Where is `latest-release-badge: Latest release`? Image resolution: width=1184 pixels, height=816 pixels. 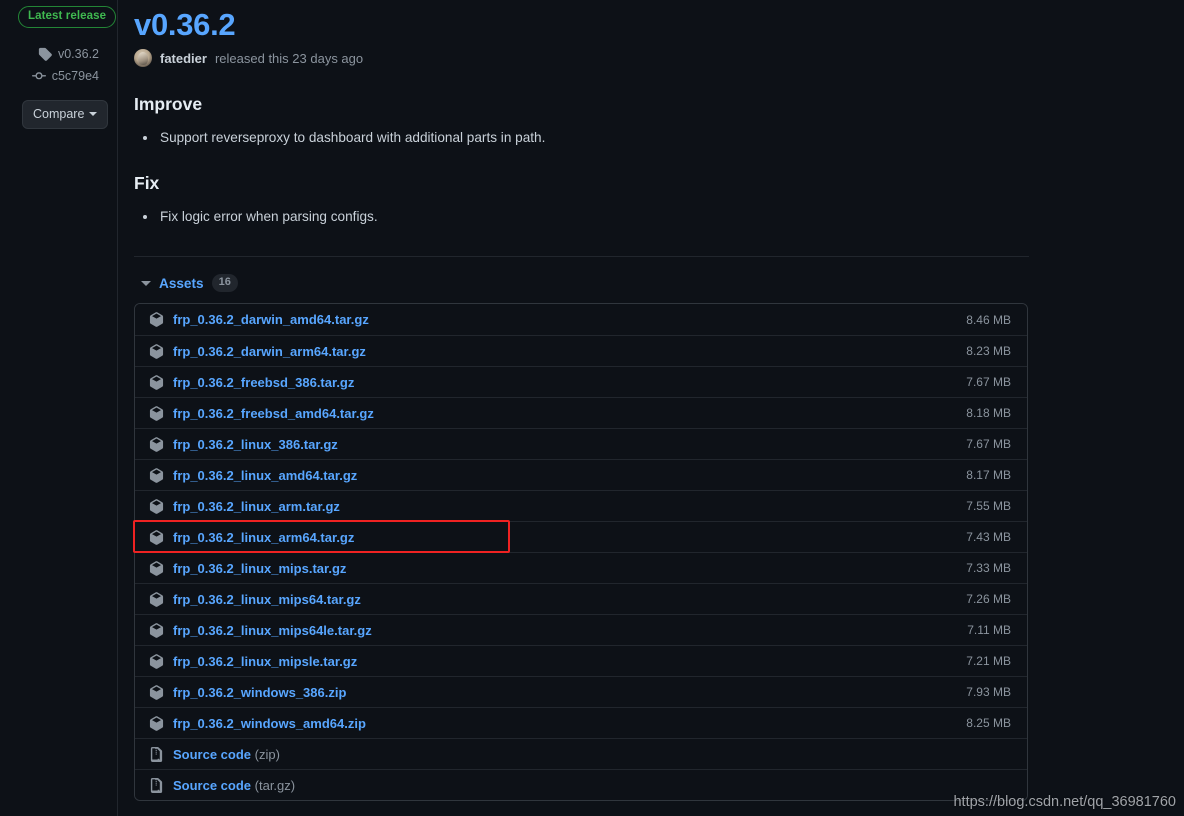 latest-release-badge: Latest release is located at coordinates (67, 17).